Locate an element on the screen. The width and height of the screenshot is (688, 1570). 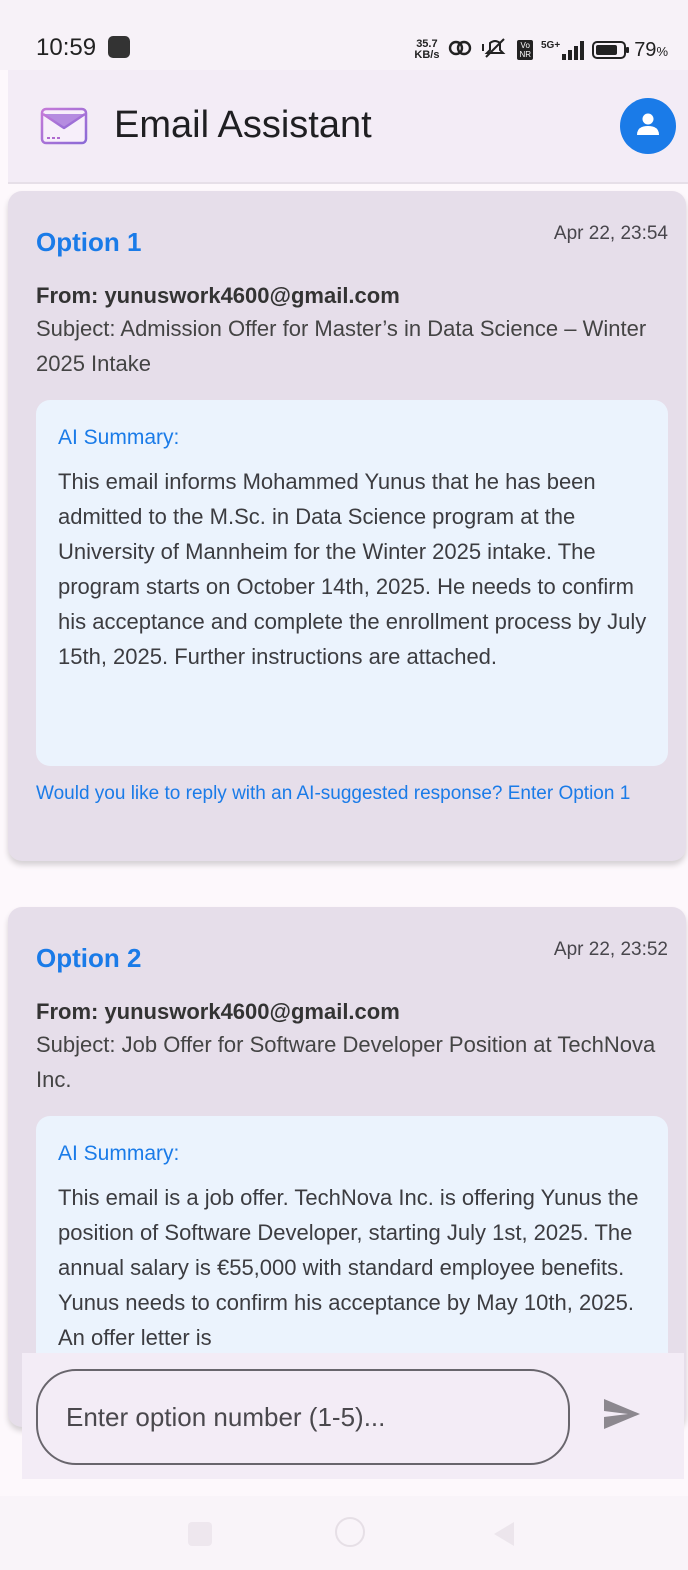
status-icons: 35.7 KB/s Vo NR 5G+ 79% is located at coordinates (541, 50).